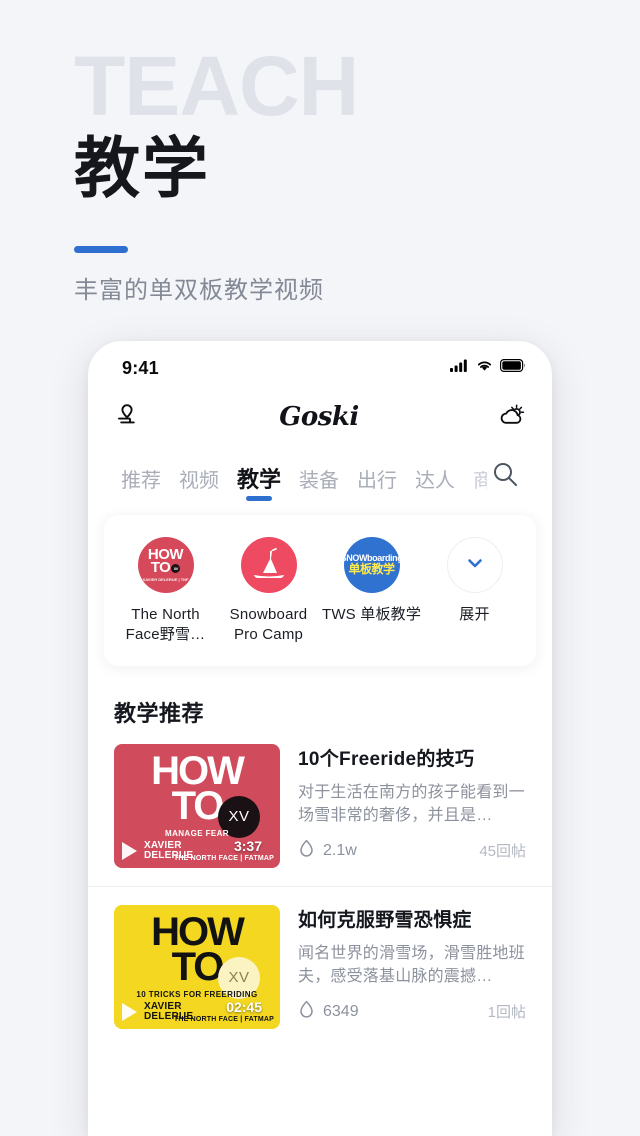 The image size is (640, 1136). I want to click on location-pin-icon, so click(127, 417).